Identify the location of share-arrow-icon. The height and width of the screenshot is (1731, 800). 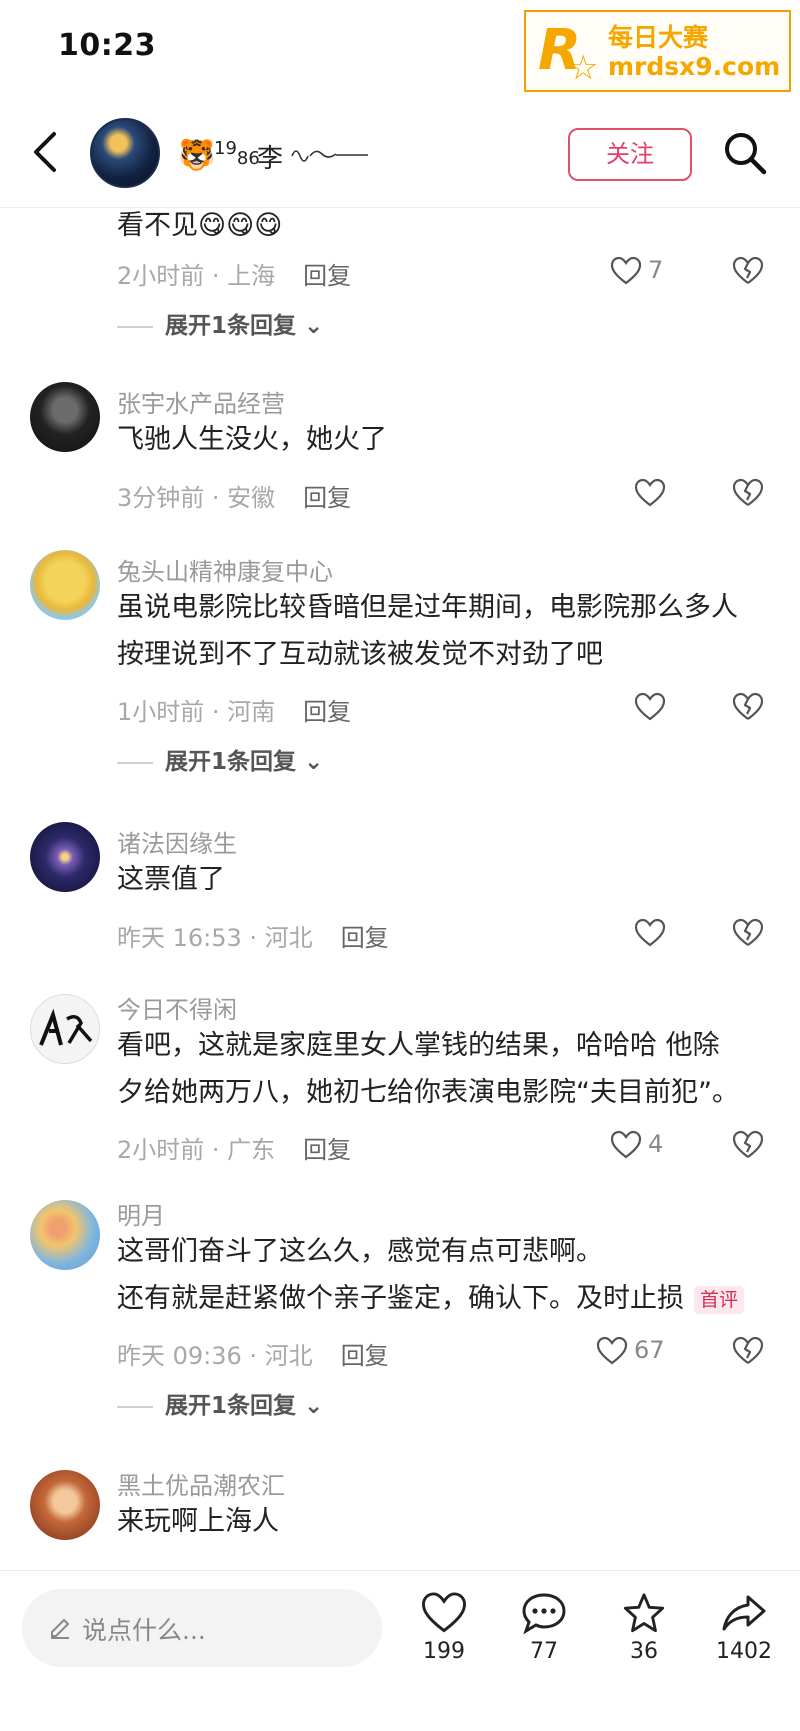
(744, 1613).